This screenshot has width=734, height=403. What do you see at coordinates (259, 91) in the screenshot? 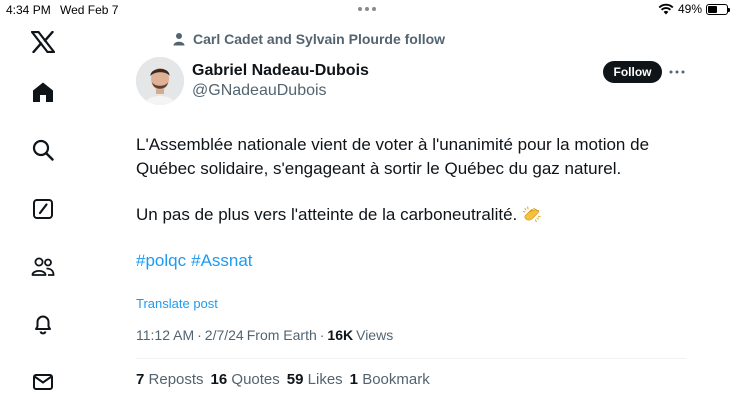
I see `author-handle: @GNadeauDubois` at bounding box center [259, 91].